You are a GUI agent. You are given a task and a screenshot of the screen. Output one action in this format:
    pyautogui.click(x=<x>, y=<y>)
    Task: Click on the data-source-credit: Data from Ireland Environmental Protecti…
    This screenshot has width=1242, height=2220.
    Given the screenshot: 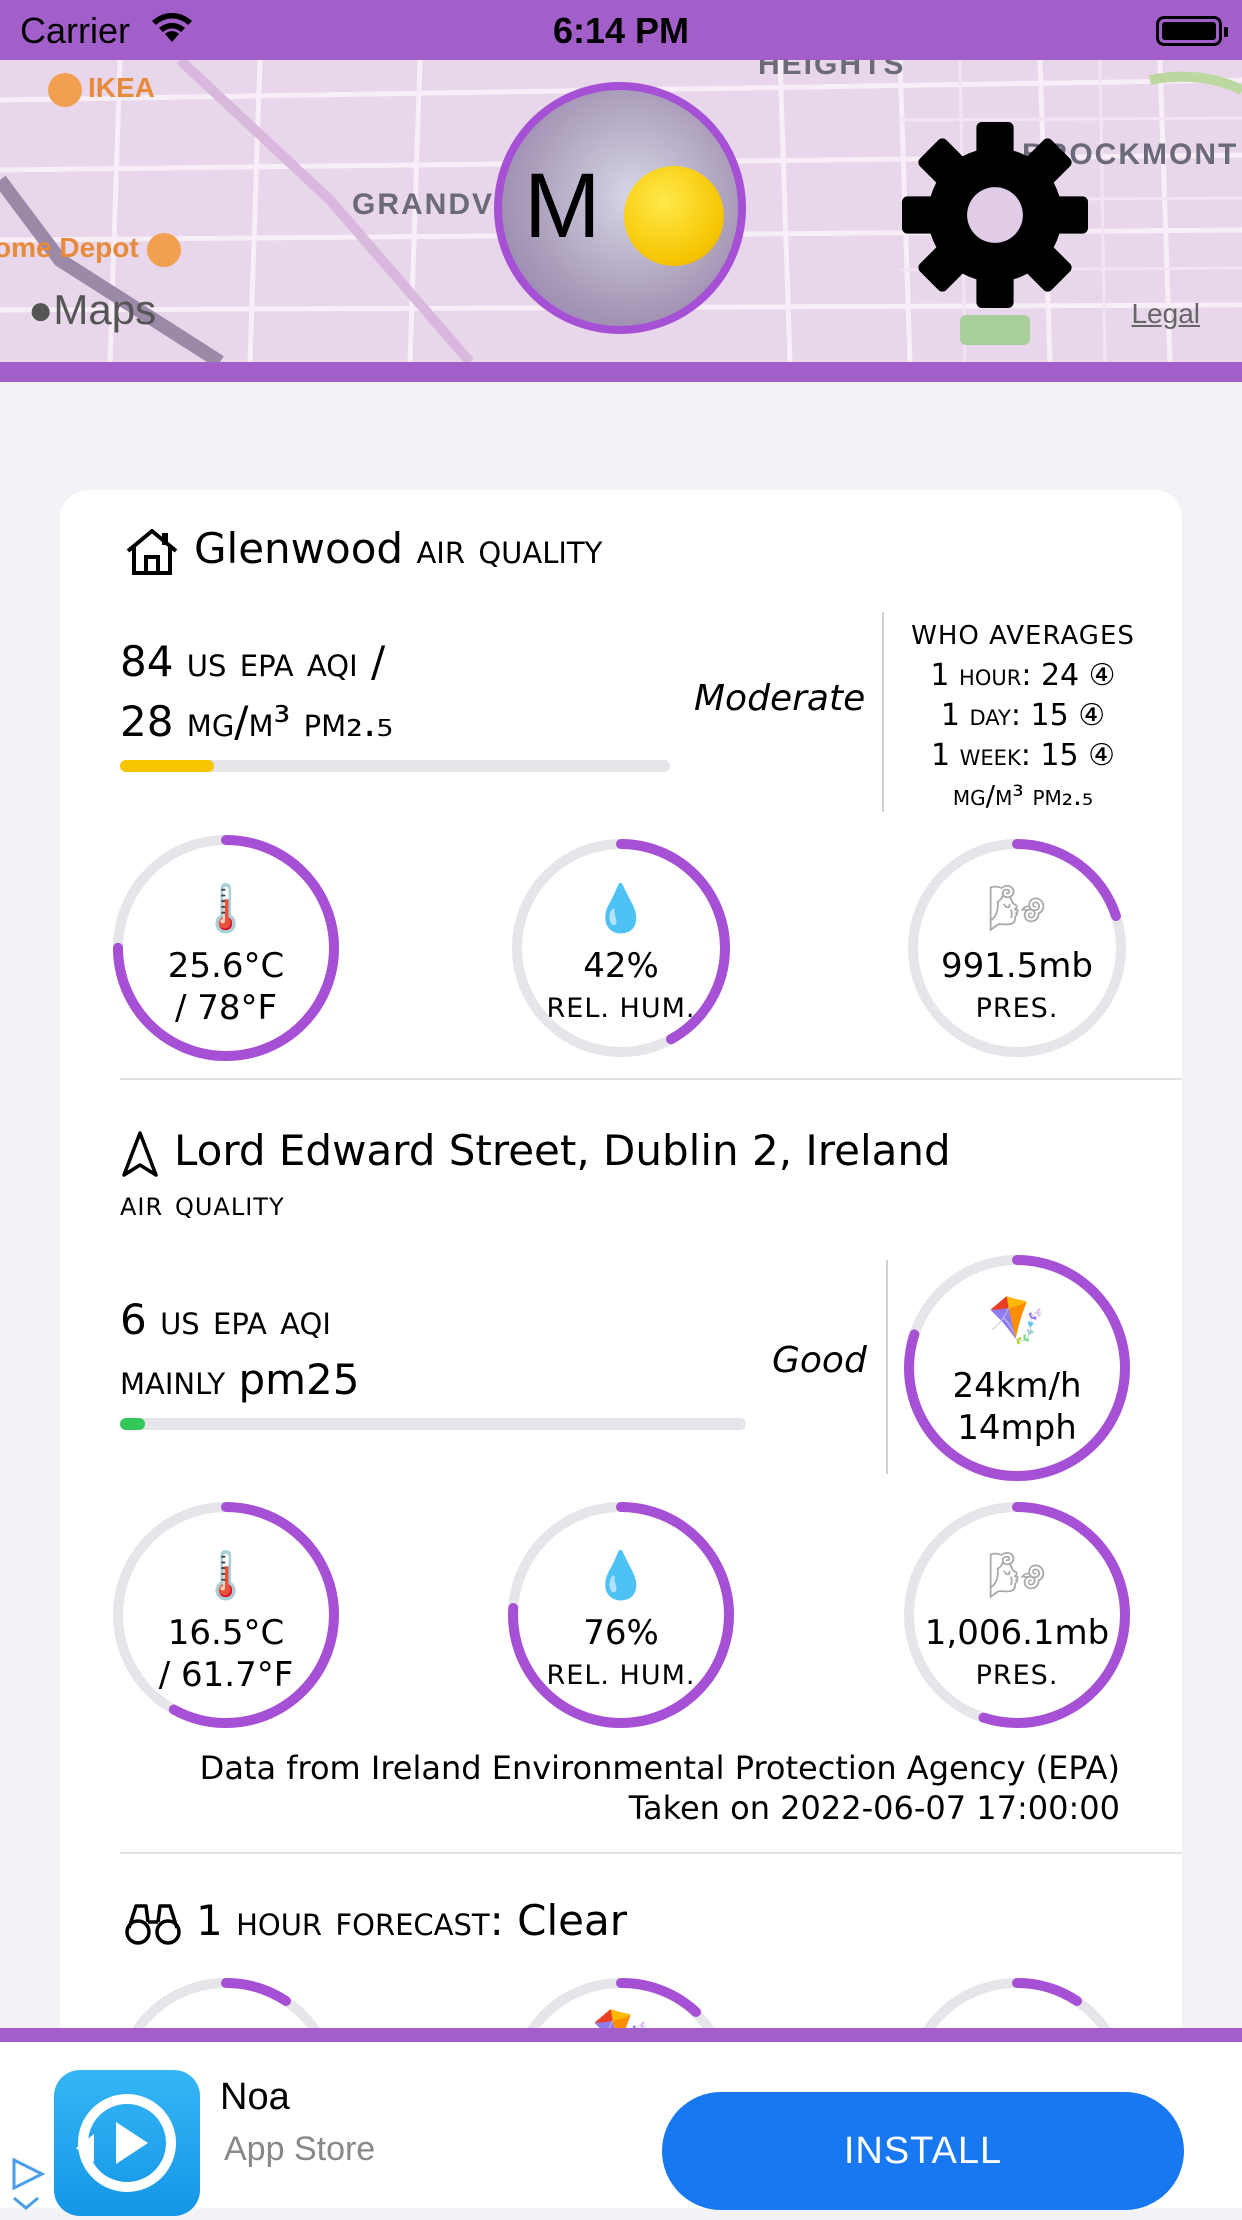 What is the action you would take?
    pyautogui.click(x=659, y=1768)
    